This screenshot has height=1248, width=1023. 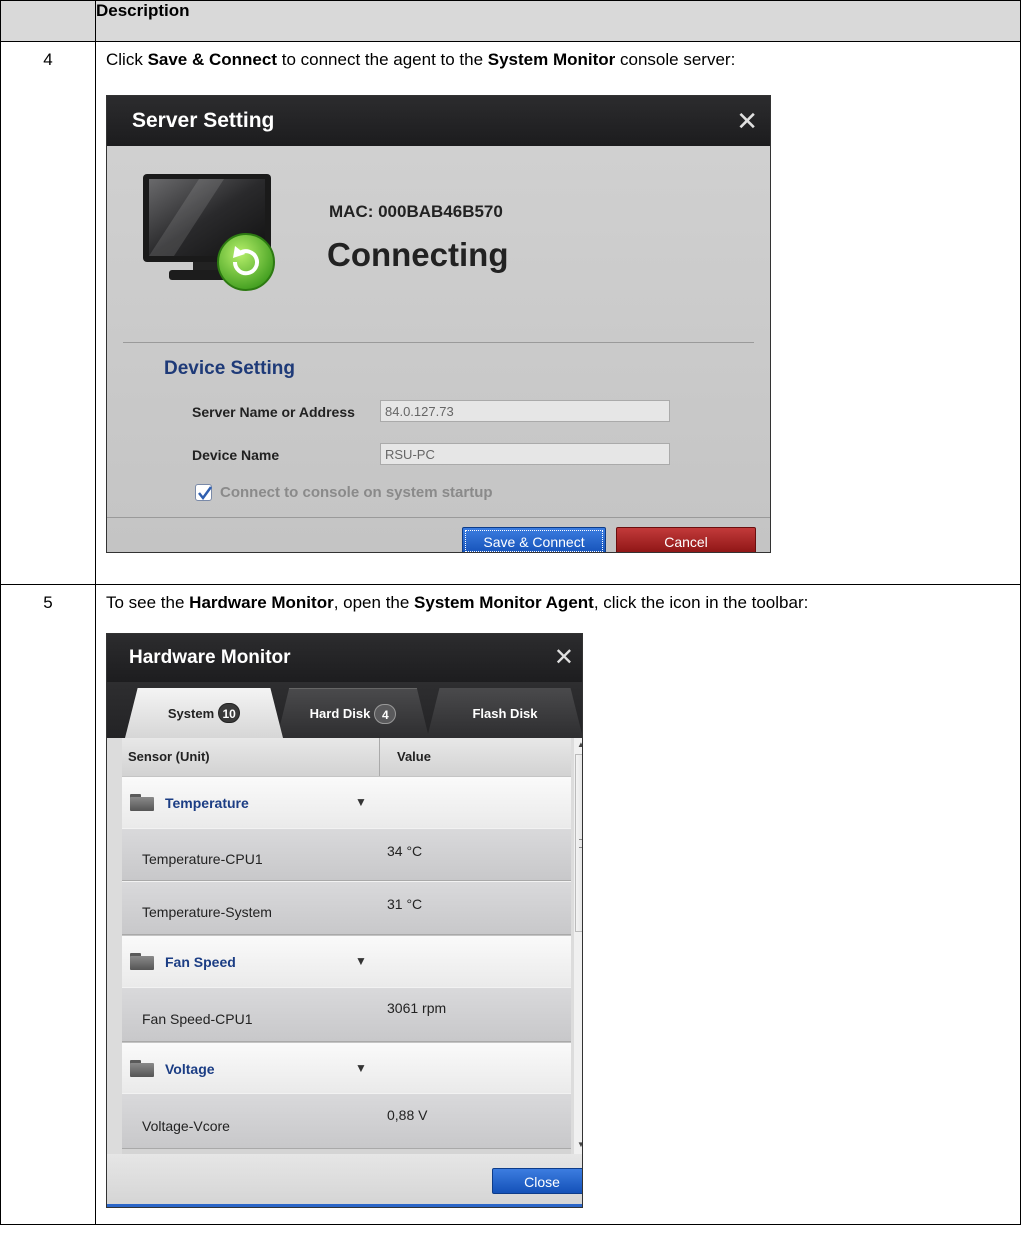 I want to click on sensor-value: 0,88 V, so click(x=407, y=1115).